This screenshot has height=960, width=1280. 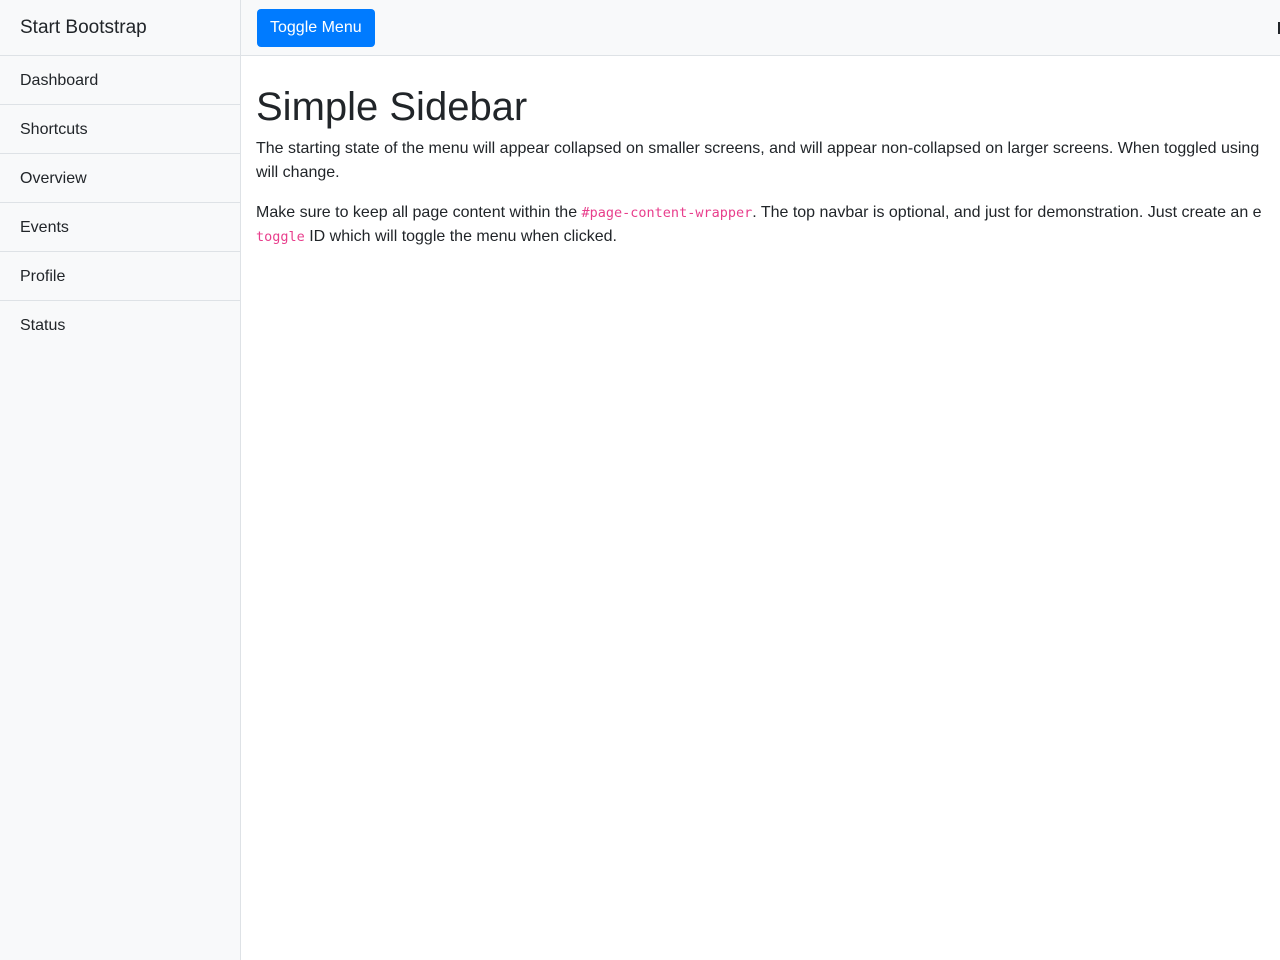 I want to click on sidebar-brand: Start Bootstrap, so click(x=120, y=28).